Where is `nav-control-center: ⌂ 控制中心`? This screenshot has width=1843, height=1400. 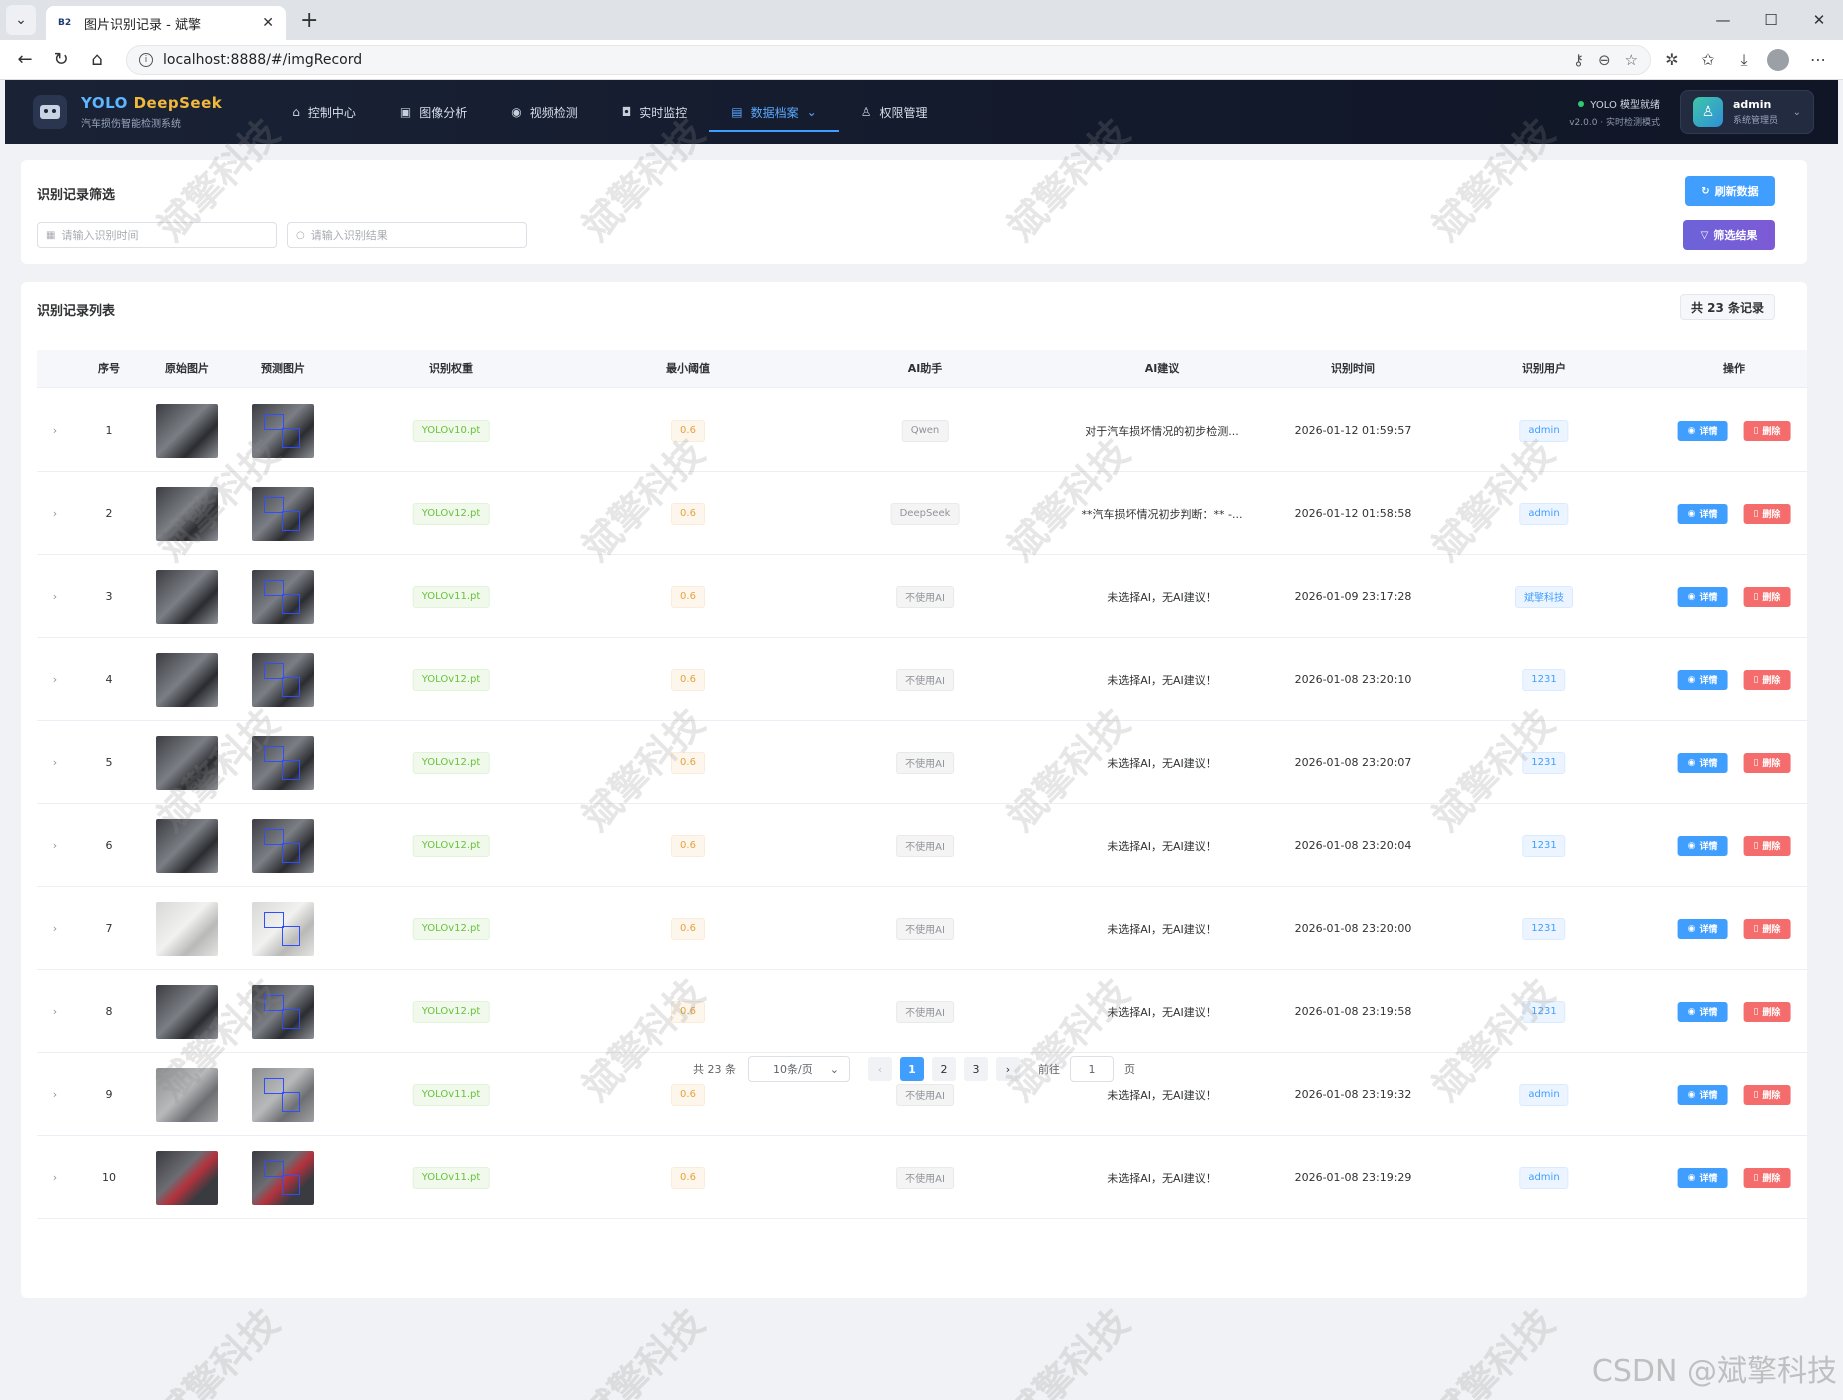 nav-control-center: ⌂ 控制中心 is located at coordinates (324, 112).